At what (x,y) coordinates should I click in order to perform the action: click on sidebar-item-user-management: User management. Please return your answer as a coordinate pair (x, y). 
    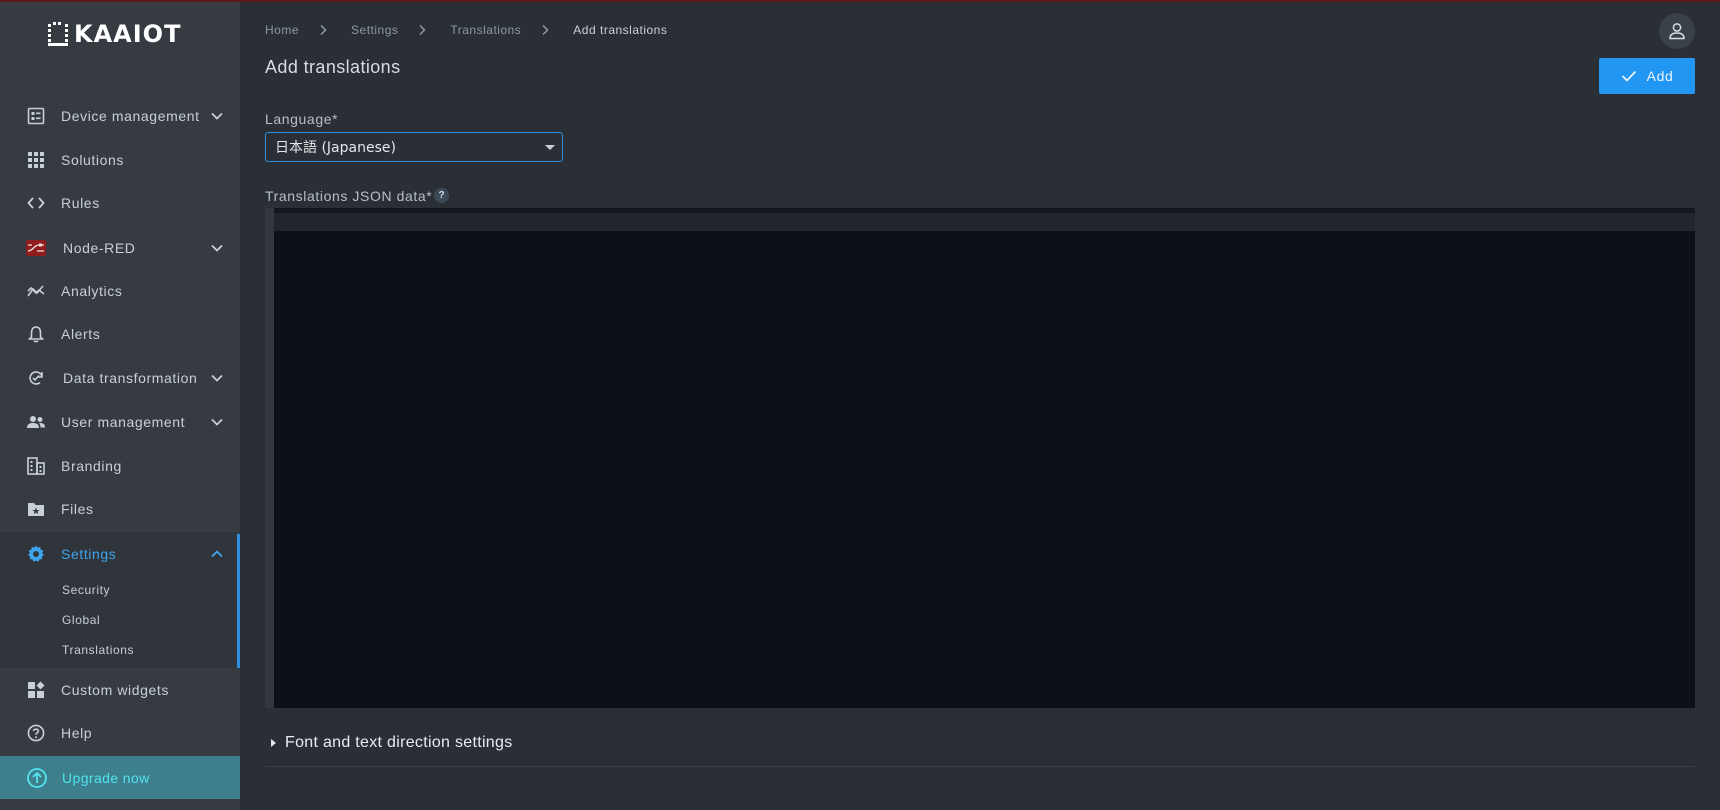
    Looking at the image, I should click on (120, 422).